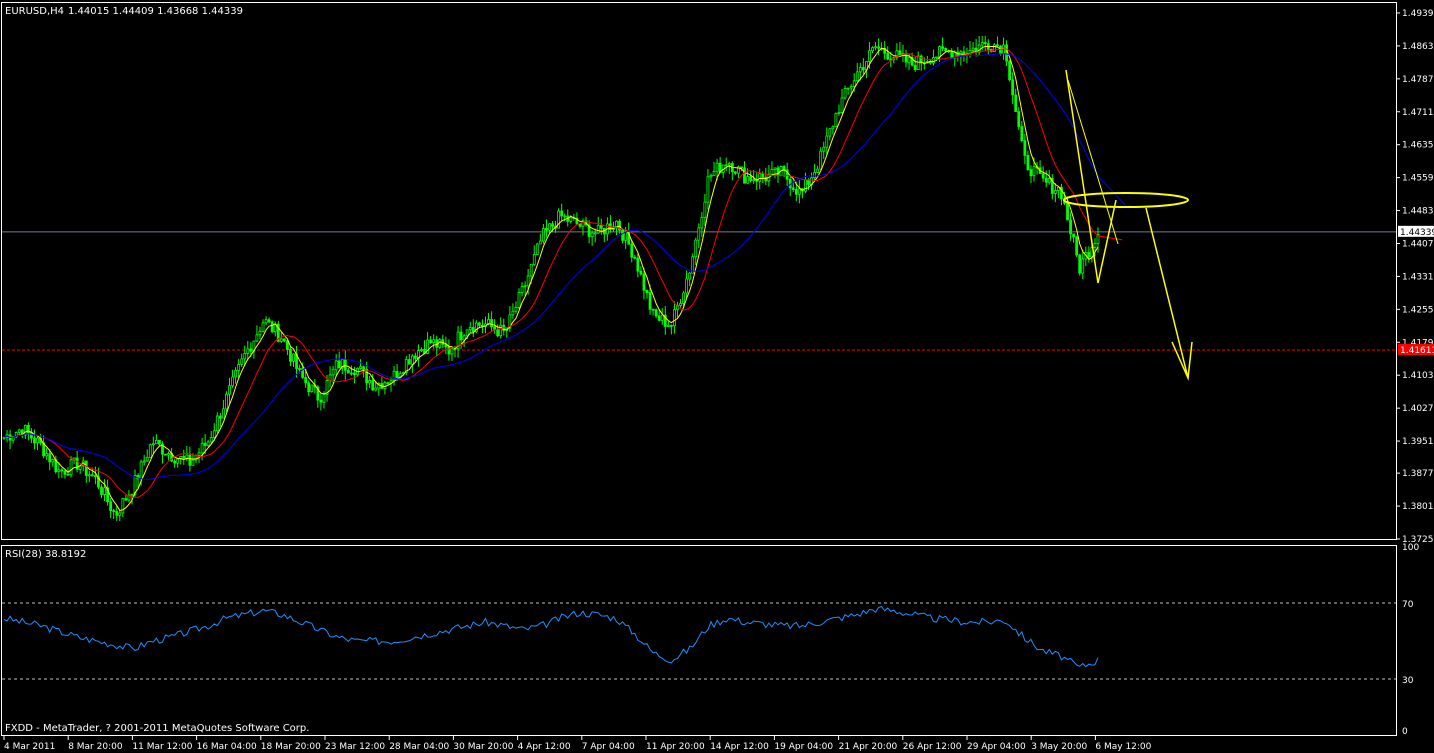 The width and height of the screenshot is (1434, 753). I want to click on time-tick-label: 8 Mar 20:00, so click(95, 747).